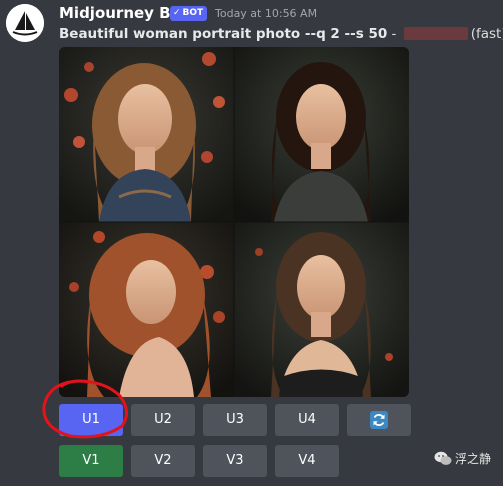 Image resolution: width=503 pixels, height=486 pixels. I want to click on variation-2-button: V2, so click(163, 461).